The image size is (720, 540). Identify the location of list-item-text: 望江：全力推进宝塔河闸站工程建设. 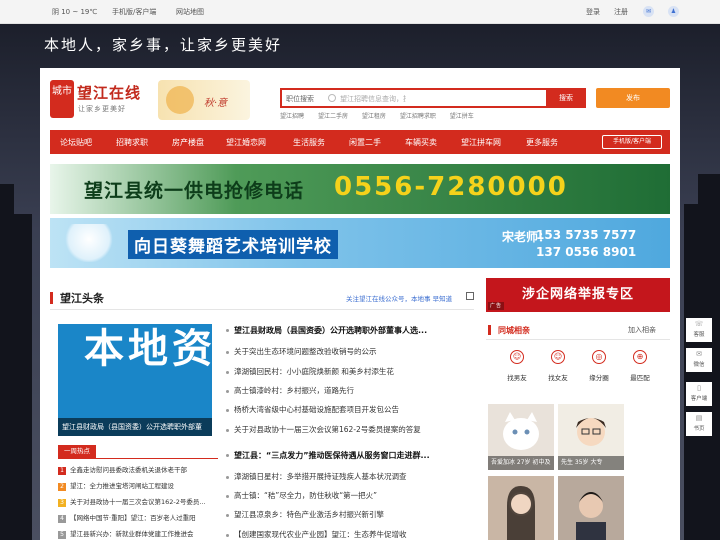
(122, 486).